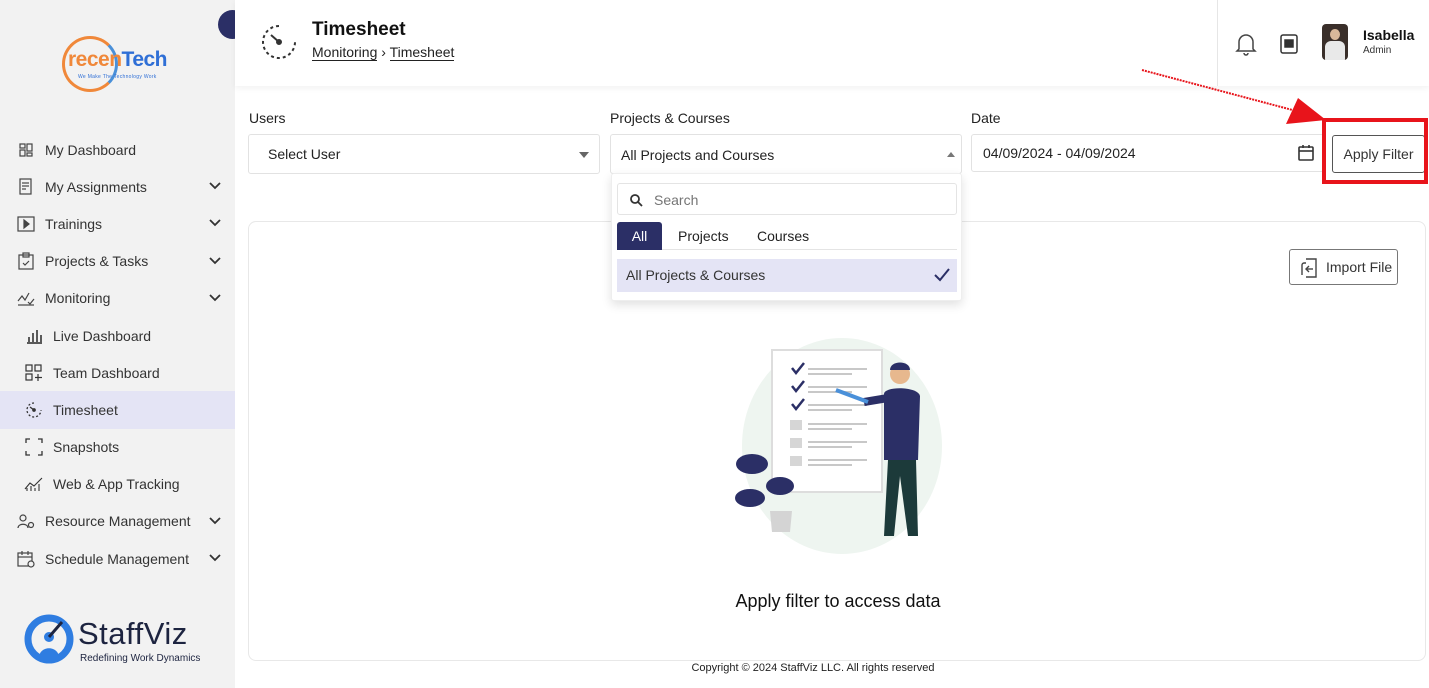 The image size is (1429, 688). Describe the element at coordinates (787, 275) in the screenshot. I see `dropdown-option-all: All Projects & Courses` at that location.